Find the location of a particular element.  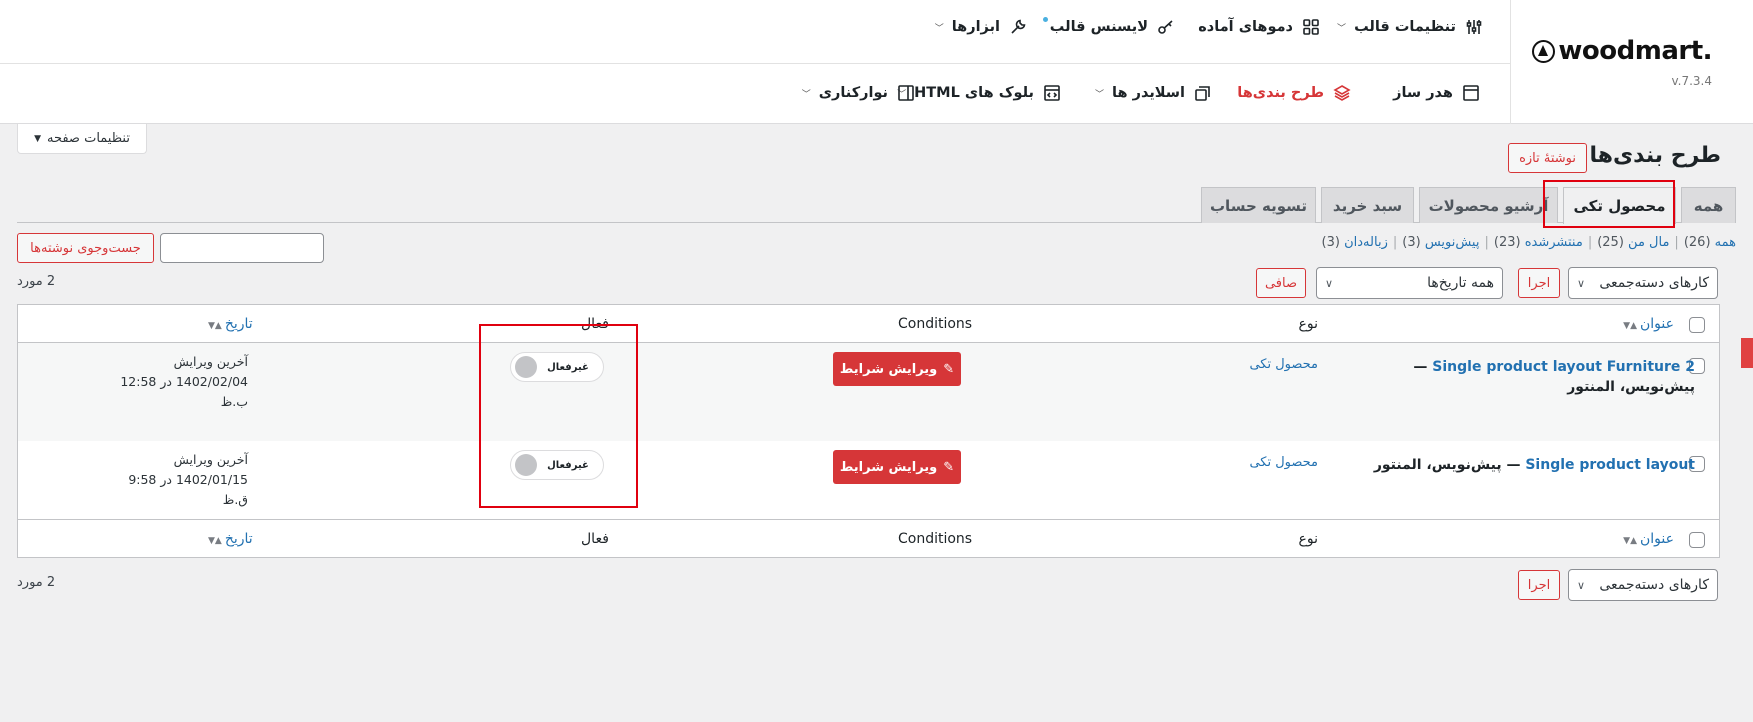

layers-icon is located at coordinates (1342, 93).